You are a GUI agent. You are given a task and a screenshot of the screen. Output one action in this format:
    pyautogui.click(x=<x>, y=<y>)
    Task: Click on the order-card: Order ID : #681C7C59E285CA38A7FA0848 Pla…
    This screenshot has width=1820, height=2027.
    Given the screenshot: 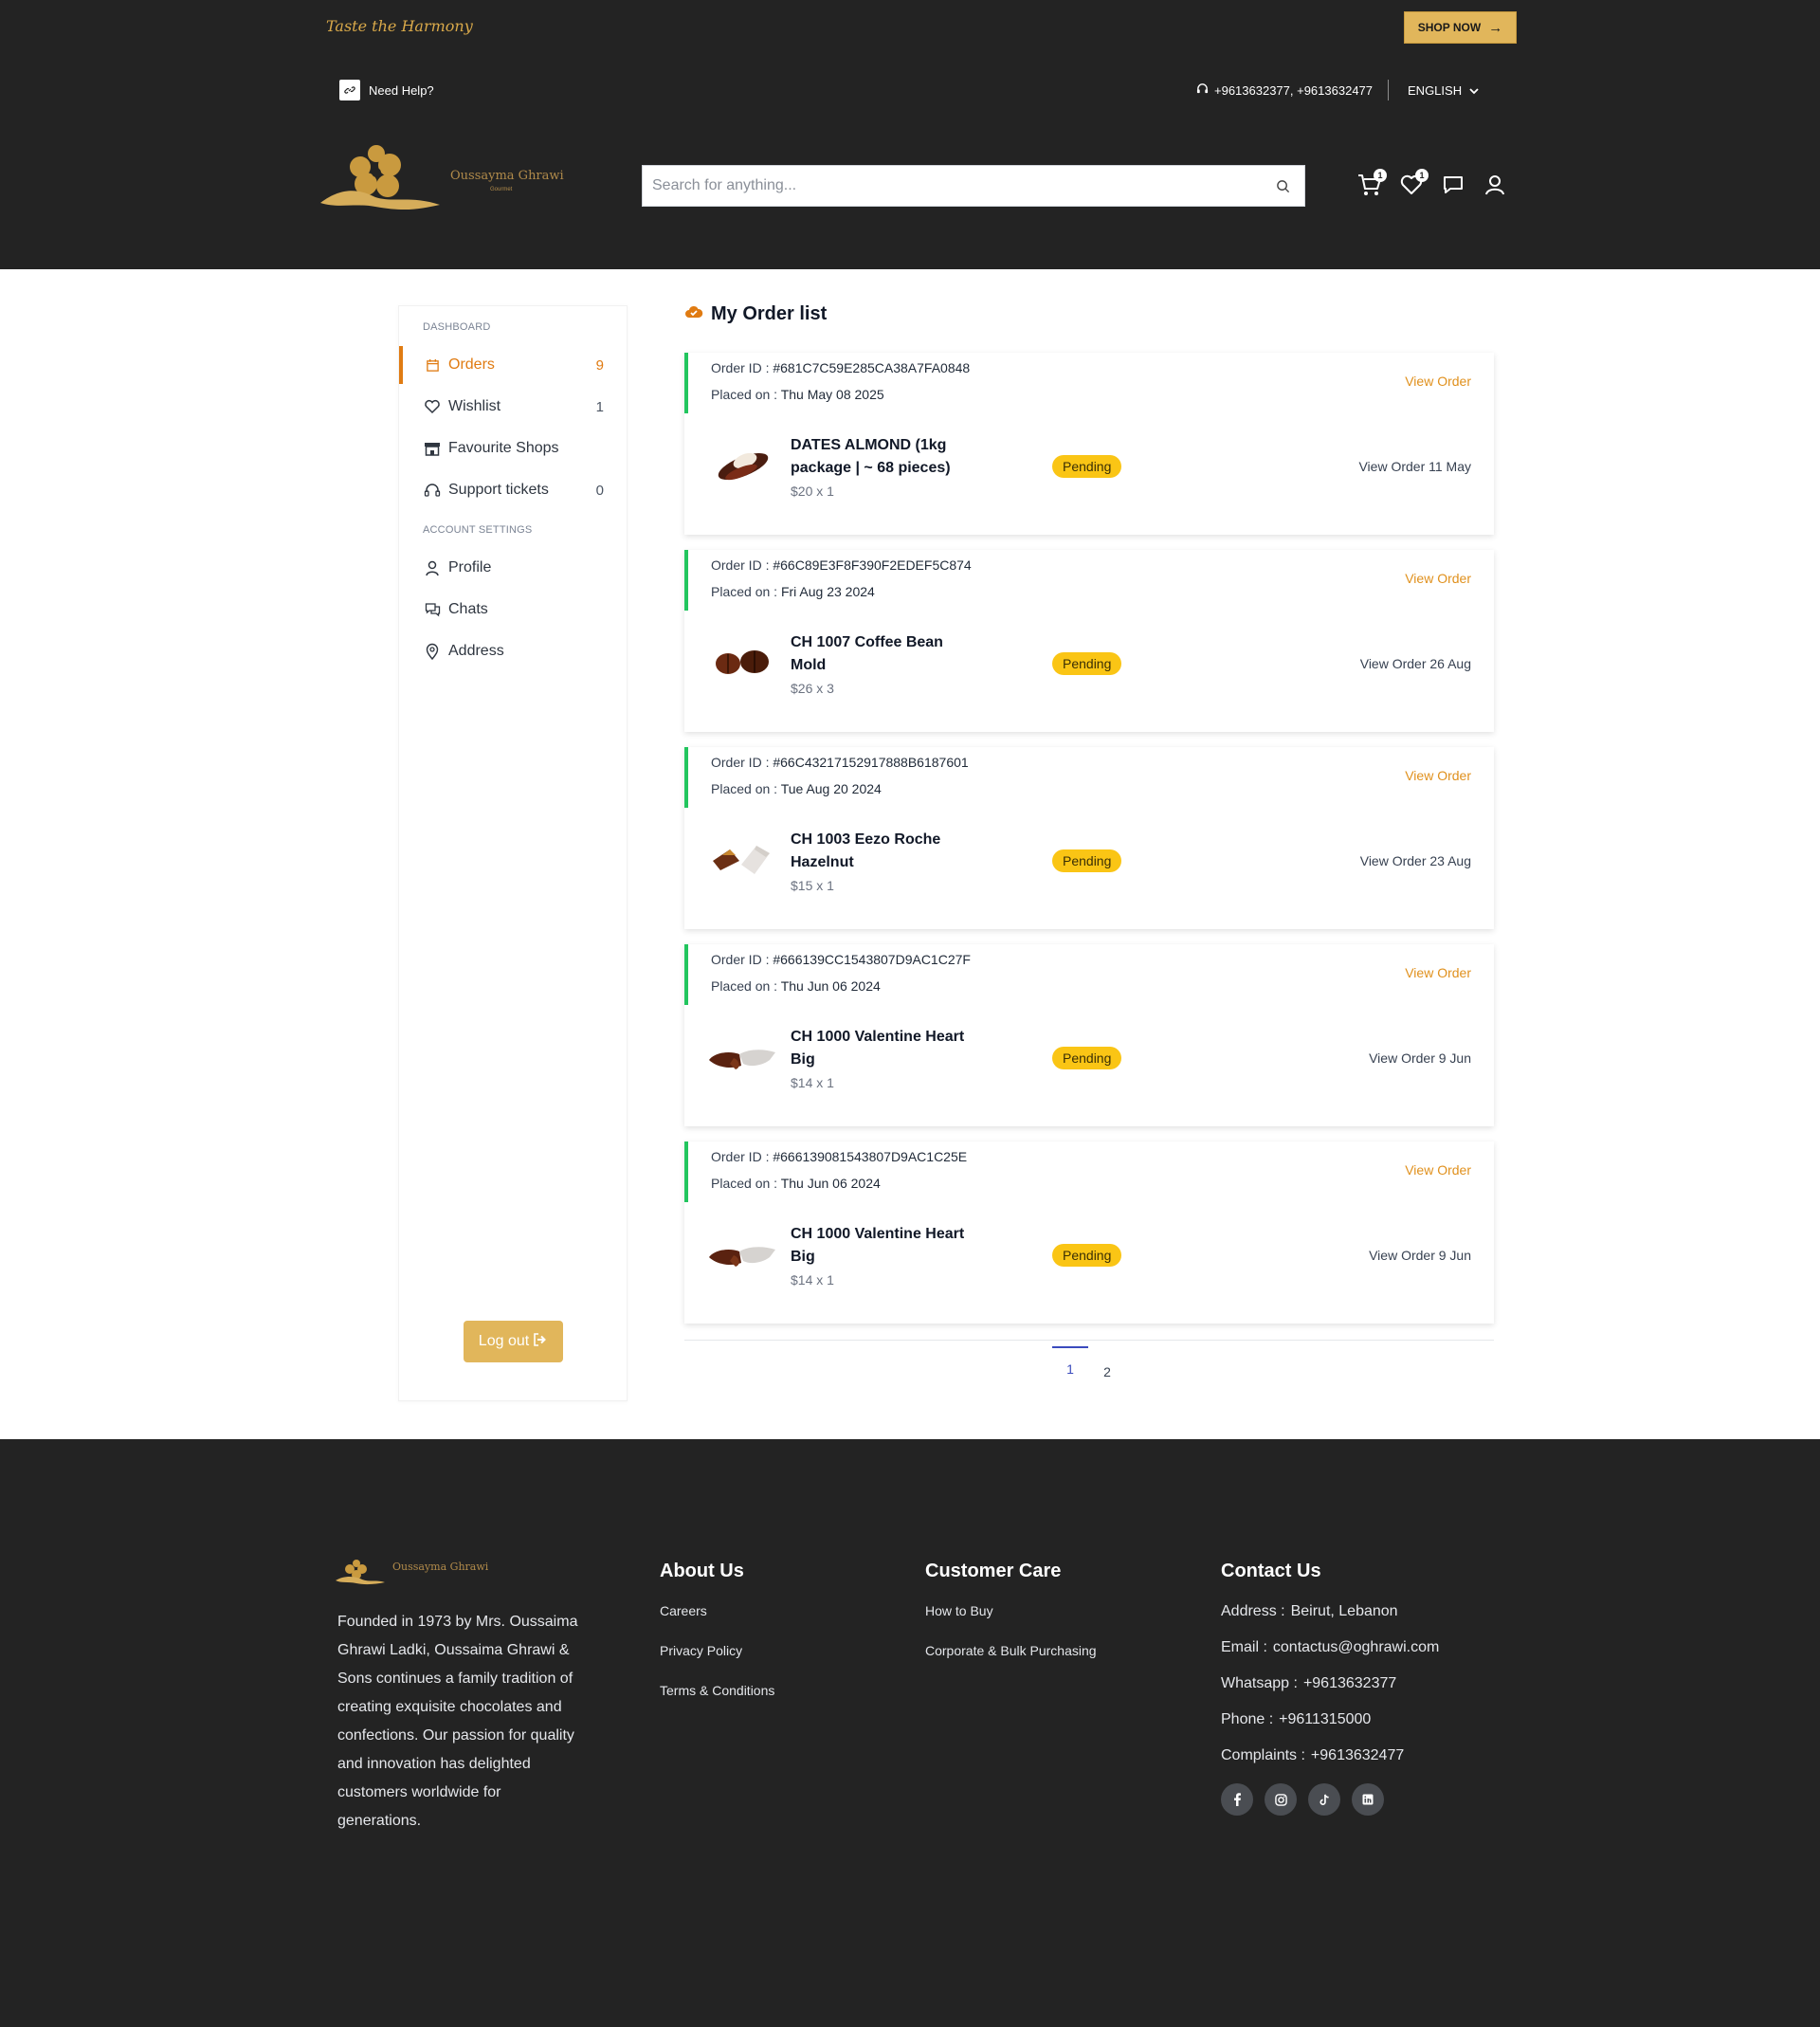 What is the action you would take?
    pyautogui.click(x=1089, y=444)
    